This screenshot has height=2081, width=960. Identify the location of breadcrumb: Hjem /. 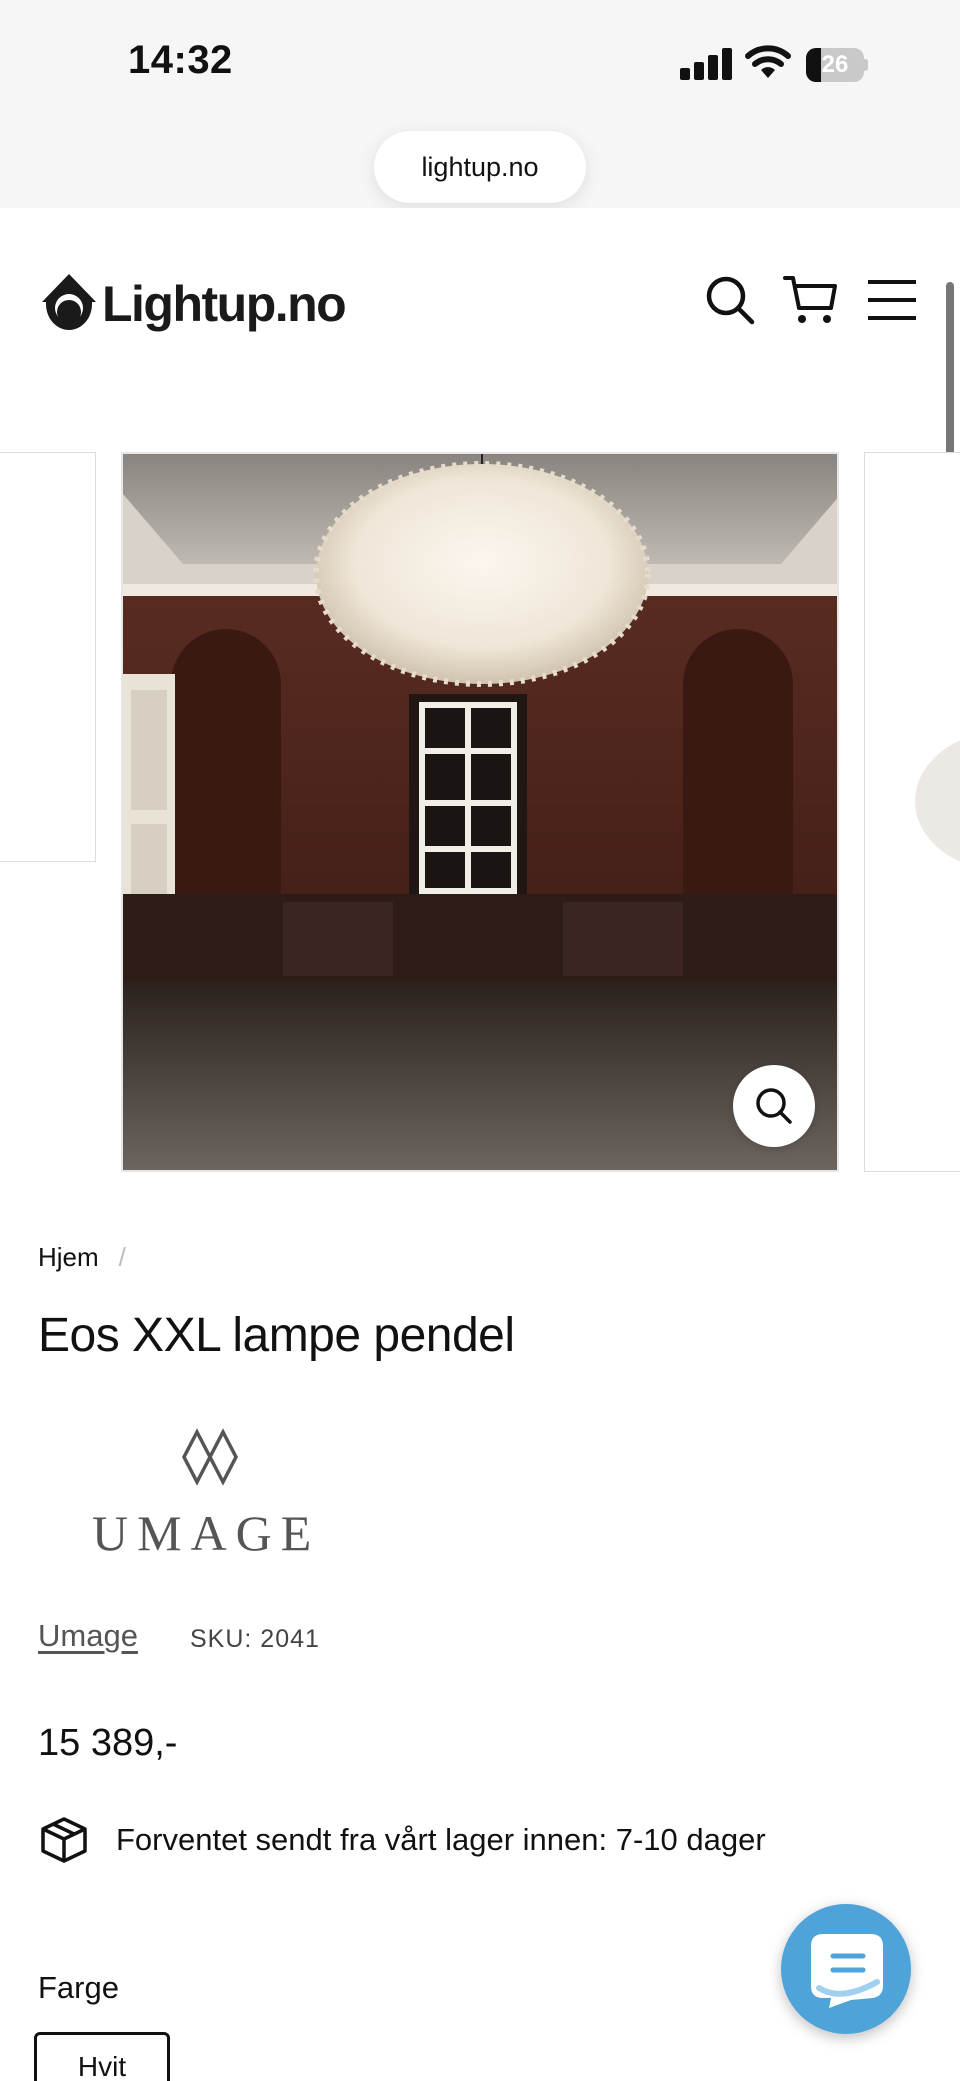
(82, 1257).